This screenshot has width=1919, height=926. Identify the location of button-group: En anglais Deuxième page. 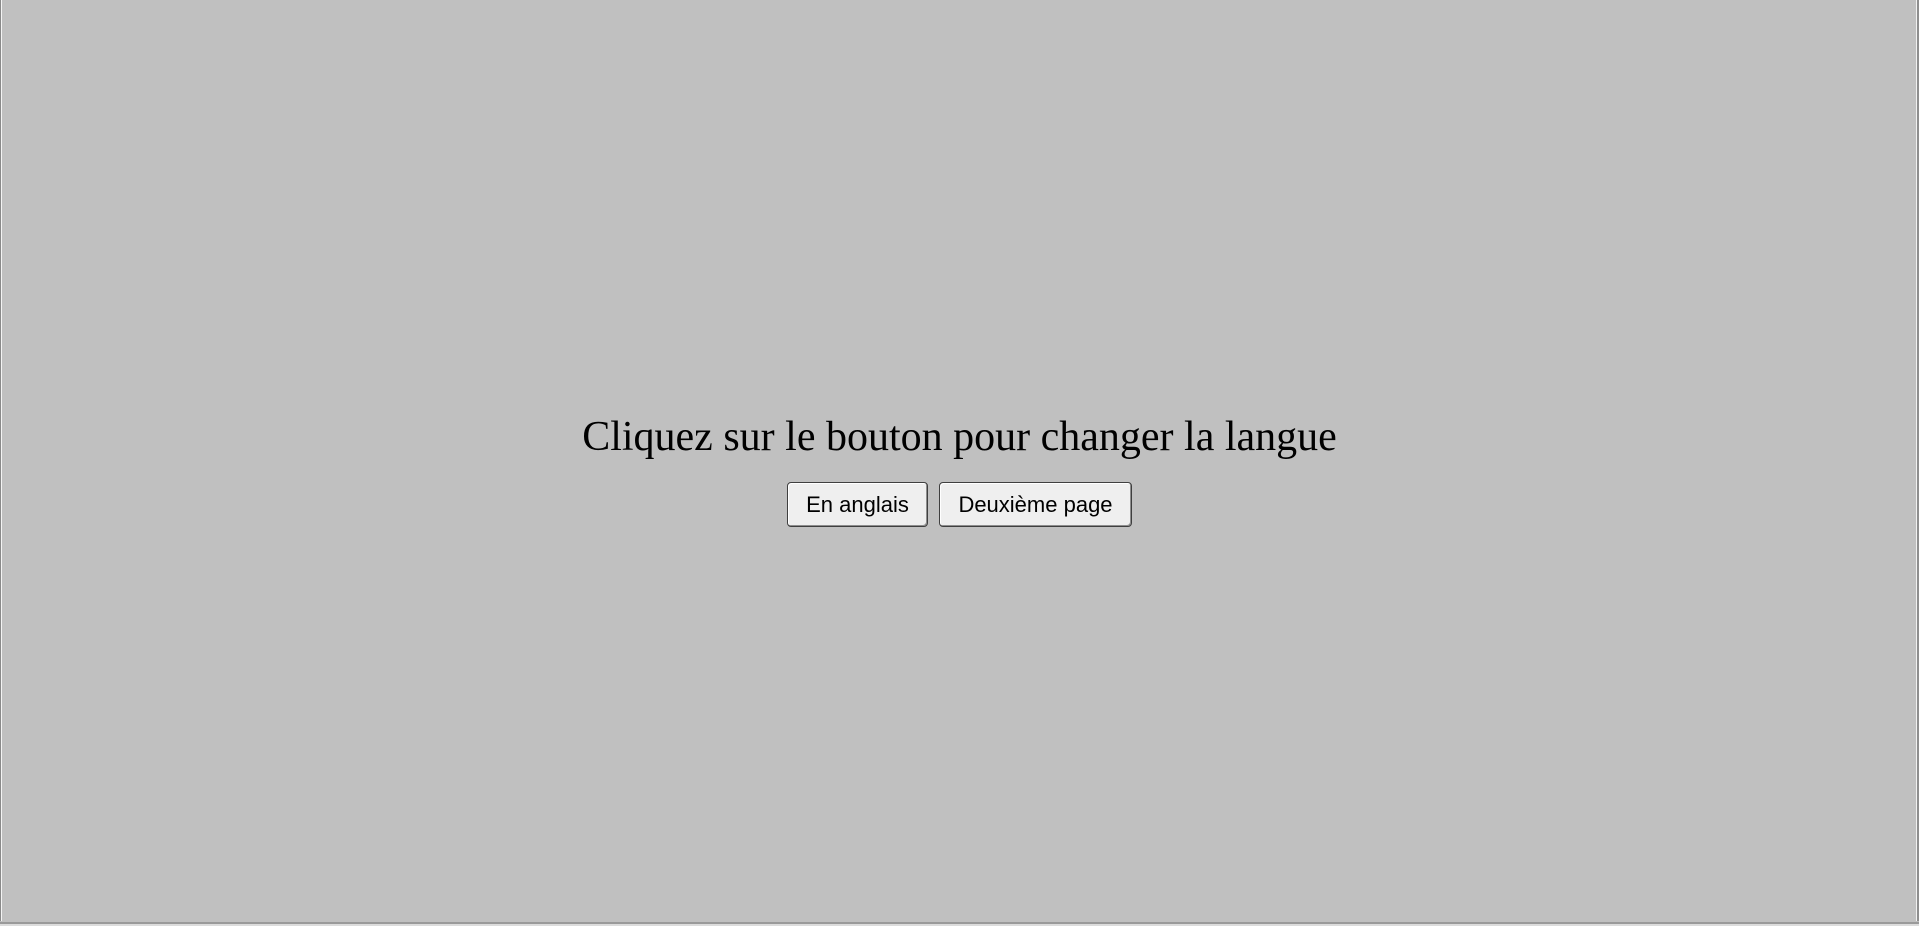
(959, 504).